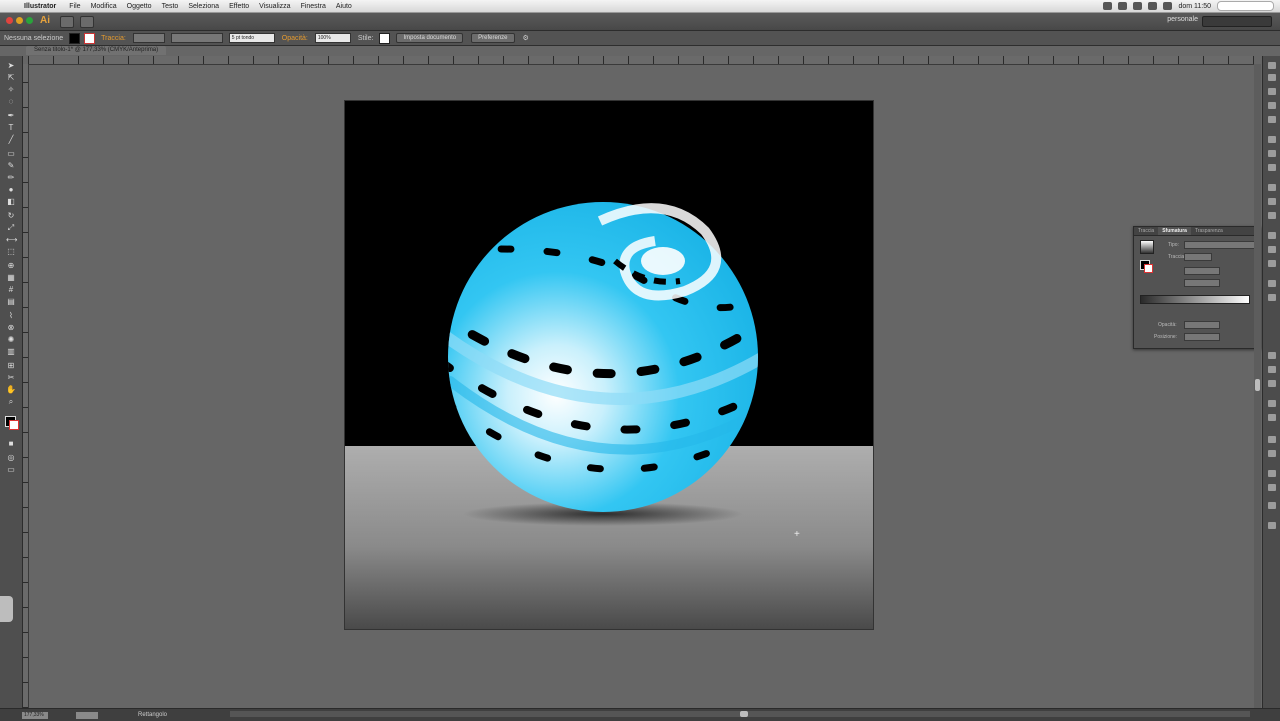  I want to click on column-graph-tool-icon: ▥, so click(11, 352).